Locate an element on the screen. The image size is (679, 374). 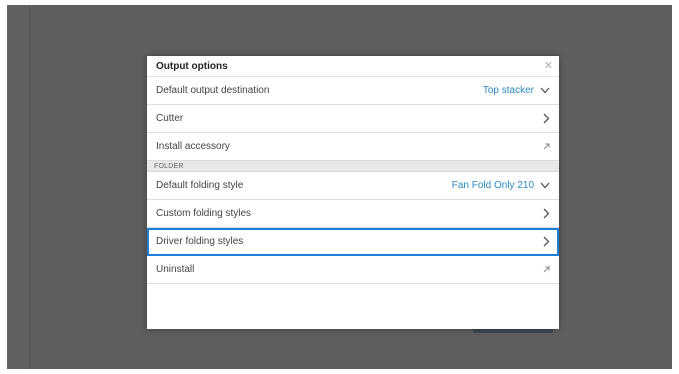
close-icon: ✕ is located at coordinates (548, 66).